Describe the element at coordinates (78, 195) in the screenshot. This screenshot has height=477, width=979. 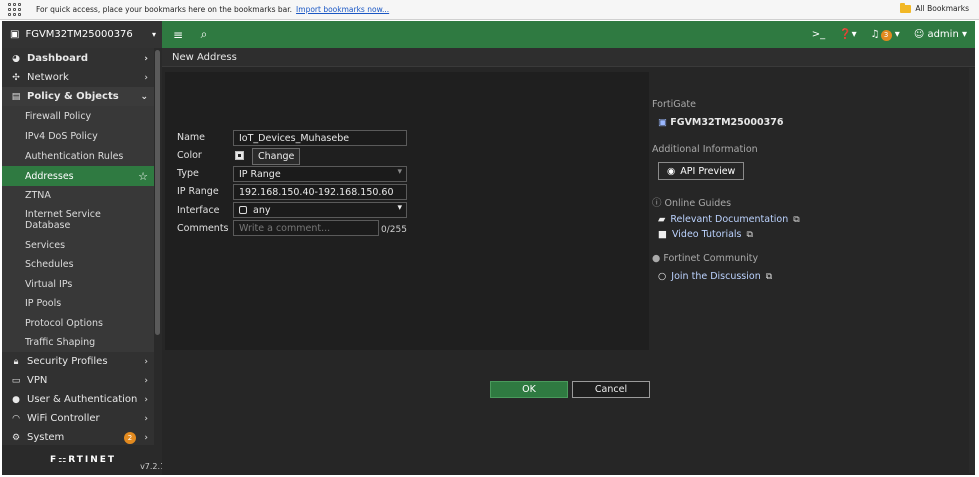
I see `sidebar-subitem-ztna: ZTNA` at that location.